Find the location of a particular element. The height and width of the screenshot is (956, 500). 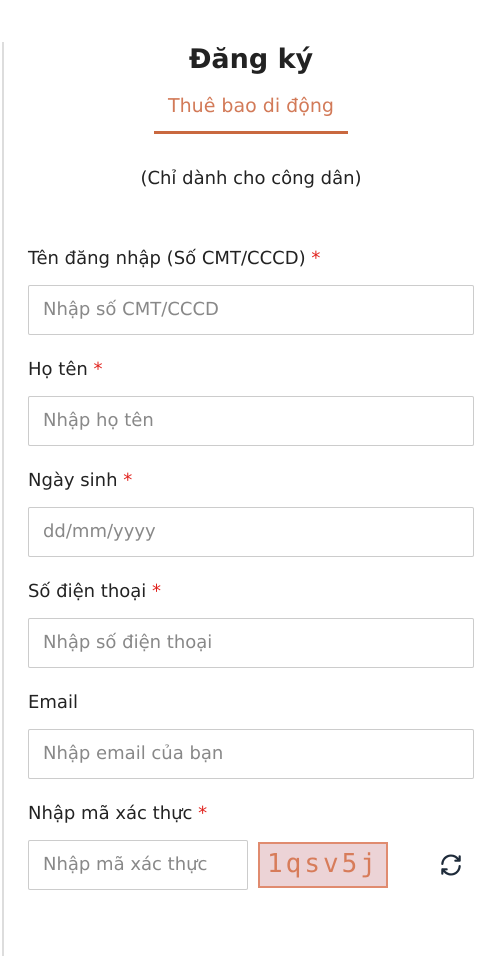

input-field: Nhập số điện thoại is located at coordinates (251, 643).